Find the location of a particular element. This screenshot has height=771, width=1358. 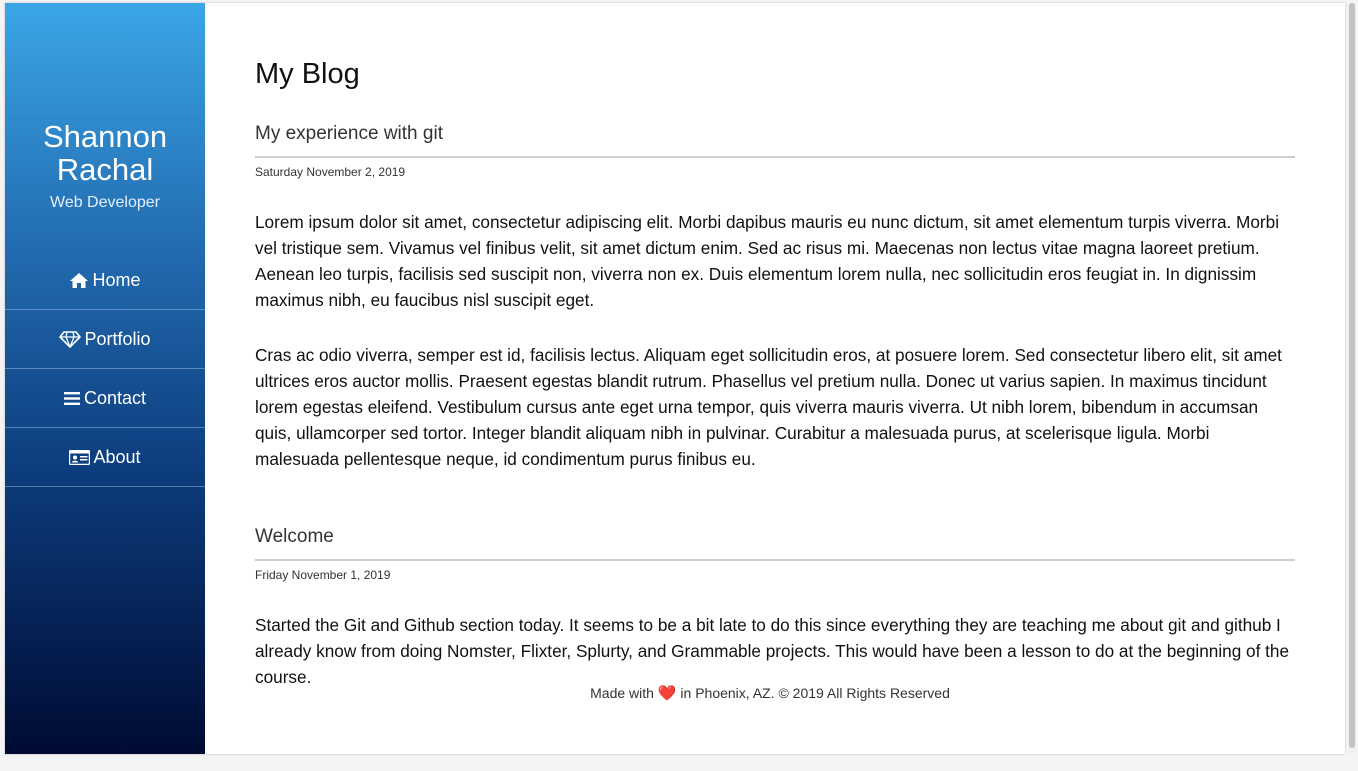

sidebar-item-label: Home is located at coordinates (116, 279).